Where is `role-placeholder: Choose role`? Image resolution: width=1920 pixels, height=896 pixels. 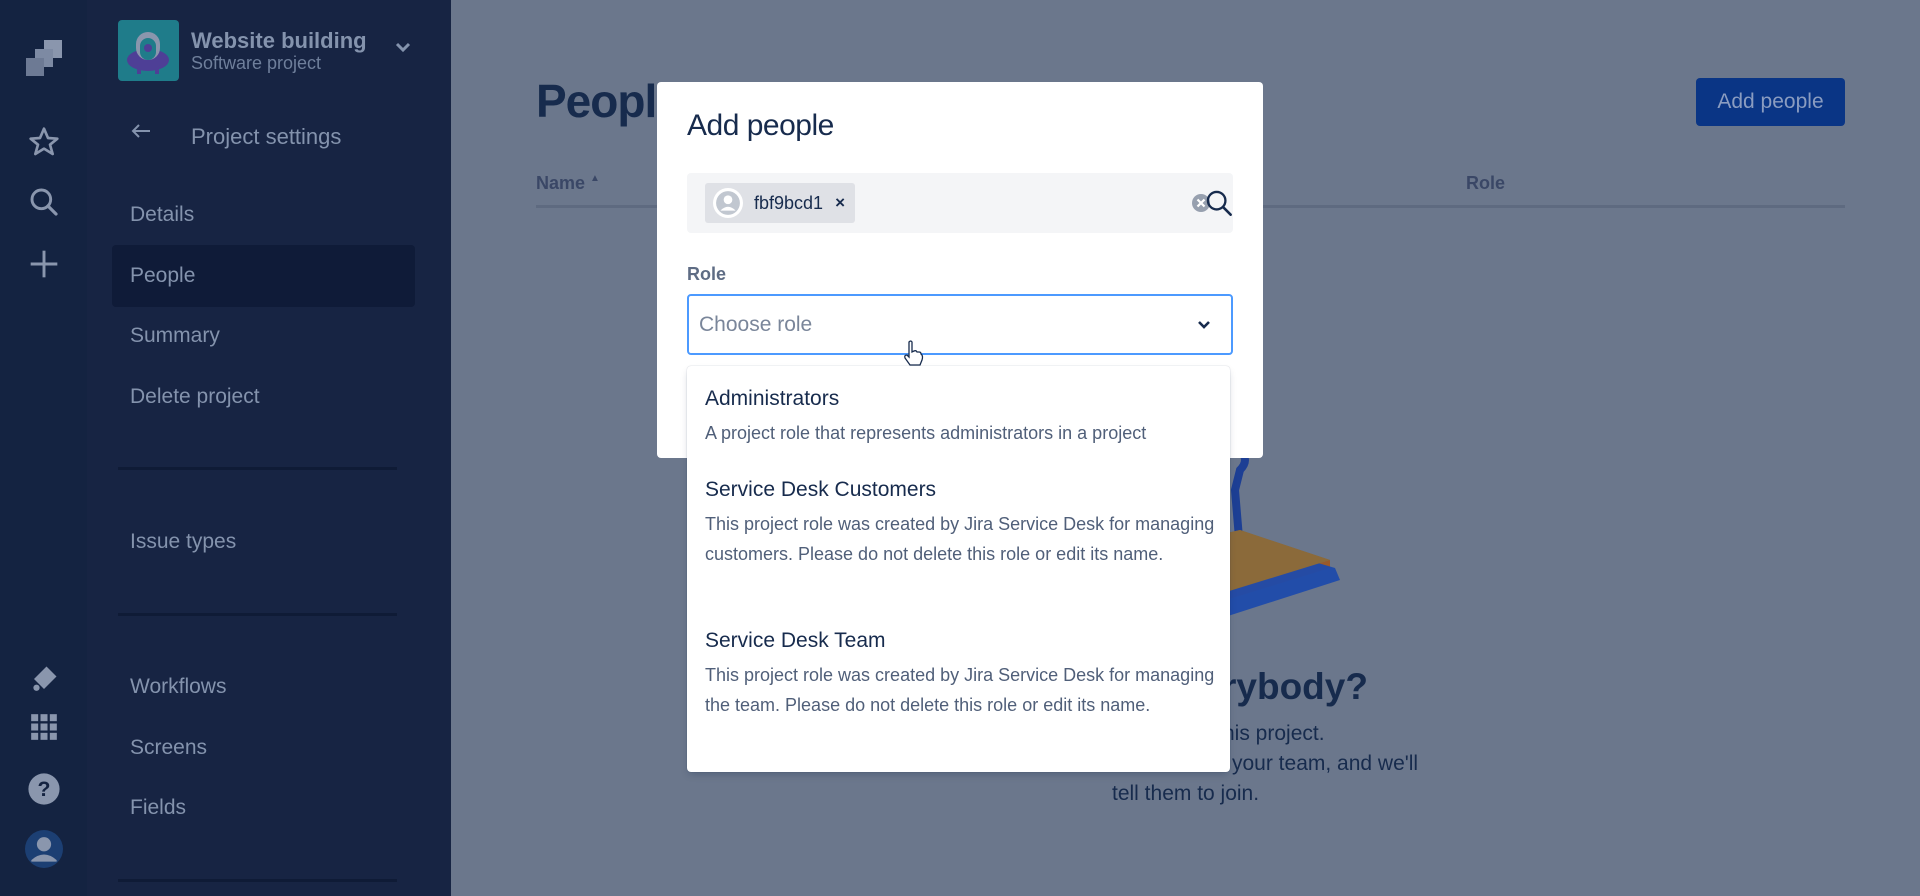
role-placeholder: Choose role is located at coordinates (756, 324).